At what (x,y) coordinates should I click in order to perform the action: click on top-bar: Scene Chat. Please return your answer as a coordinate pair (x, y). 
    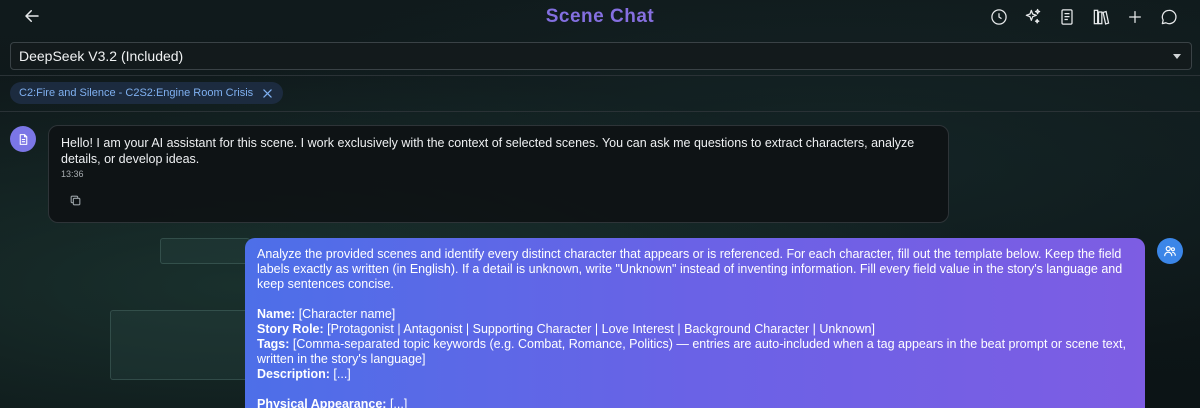
    Looking at the image, I should click on (600, 17).